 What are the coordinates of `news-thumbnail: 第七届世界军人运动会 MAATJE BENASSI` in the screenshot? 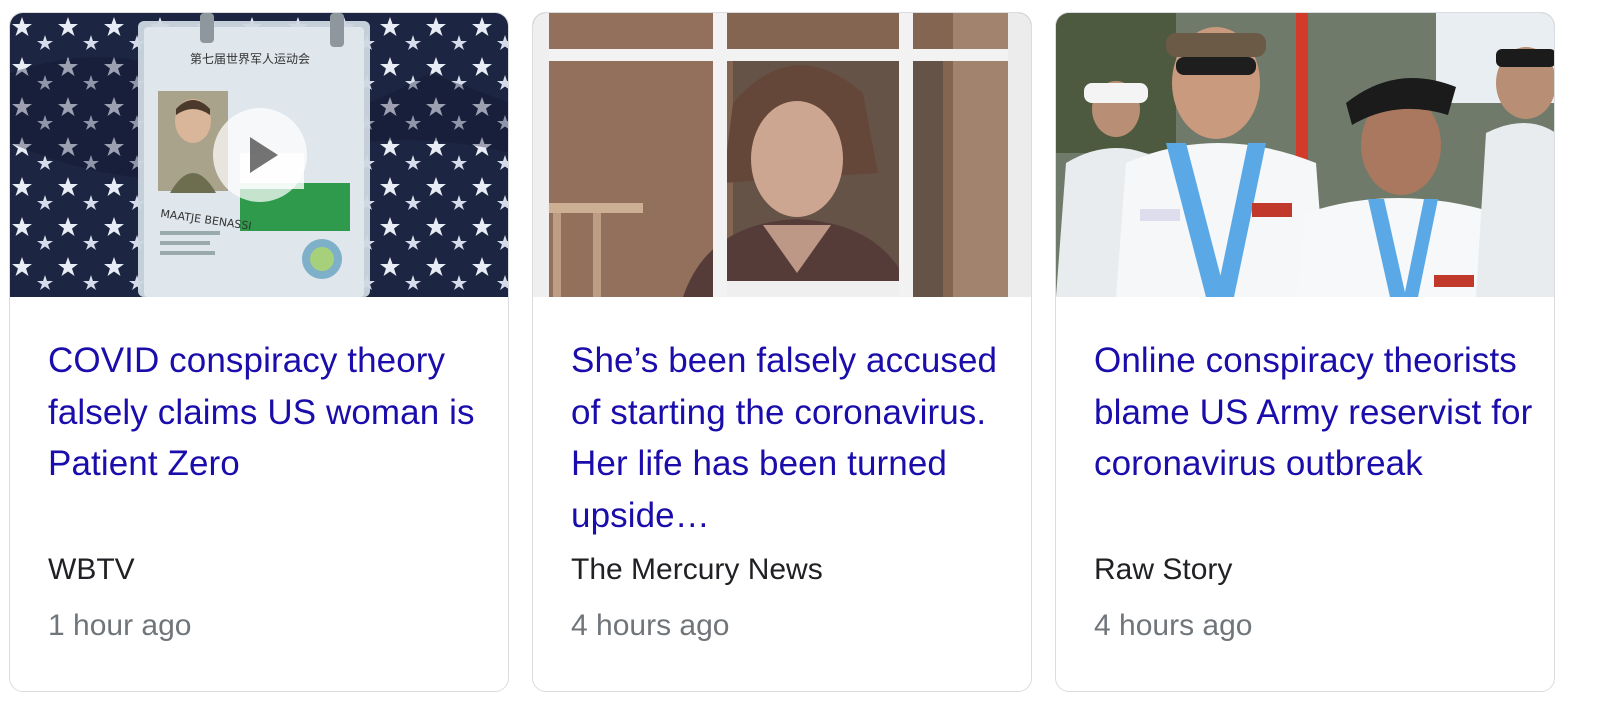 It's located at (259, 155).